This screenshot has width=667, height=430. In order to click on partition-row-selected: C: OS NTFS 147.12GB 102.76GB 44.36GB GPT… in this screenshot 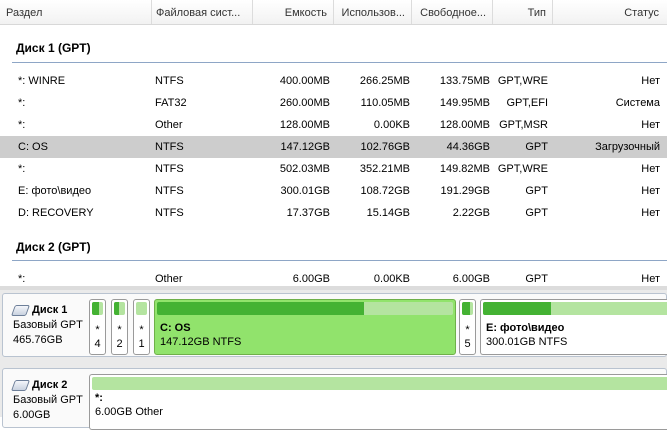, I will do `click(333, 147)`.